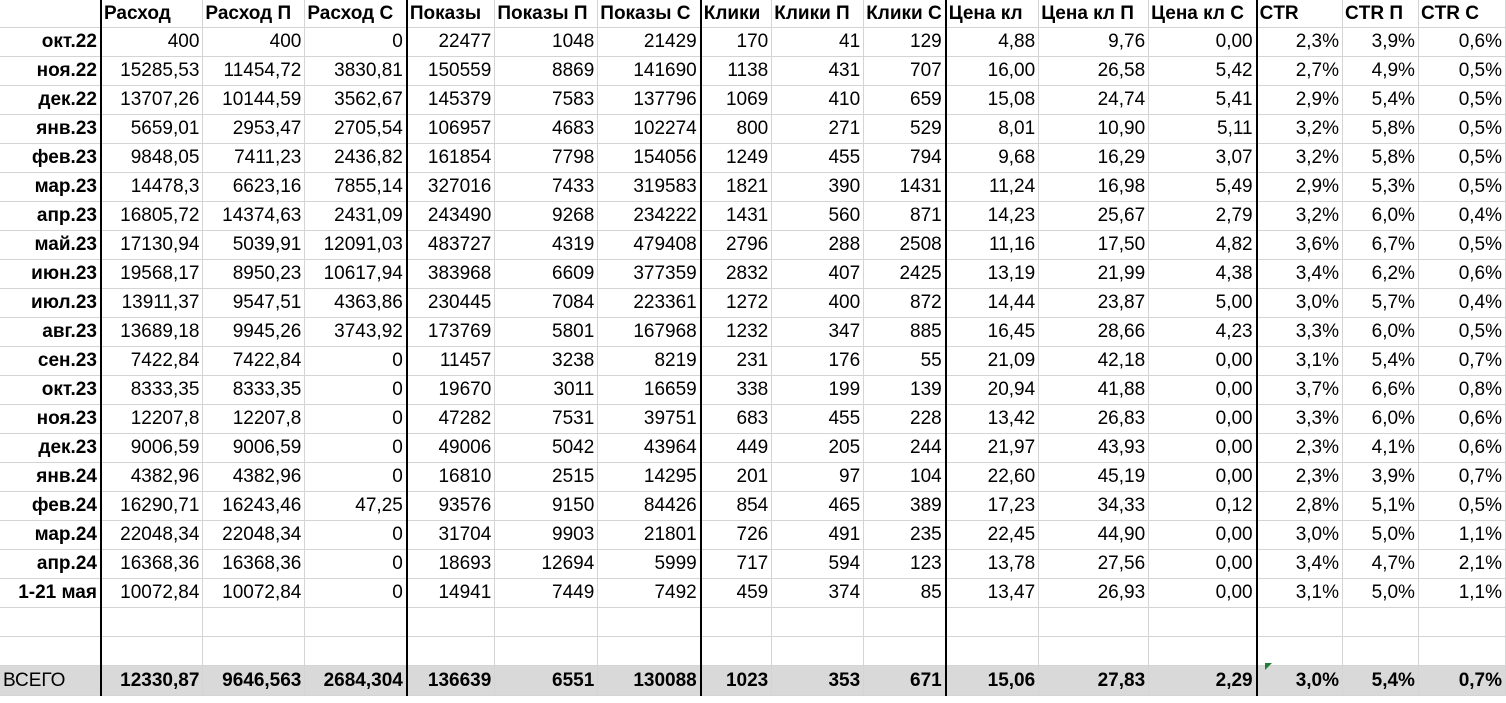  I want to click on cell: 6551, so click(546, 680).